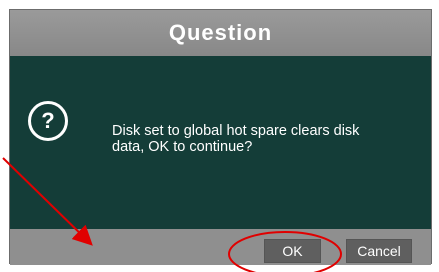 Image resolution: width=439 pixels, height=272 pixels. What do you see at coordinates (379, 251) in the screenshot?
I see `cancel-button: Cancel` at bounding box center [379, 251].